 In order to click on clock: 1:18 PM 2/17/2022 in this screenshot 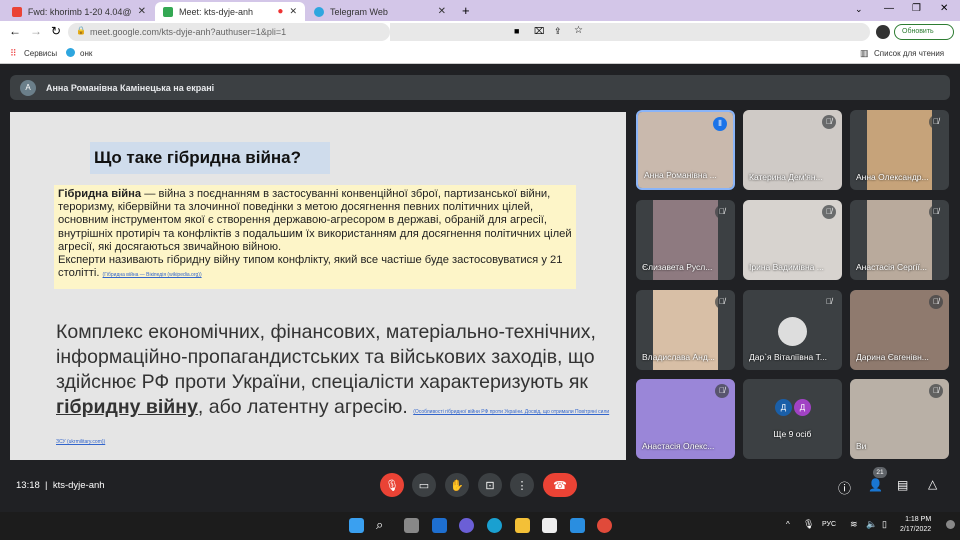, I will do `click(915, 525)`.